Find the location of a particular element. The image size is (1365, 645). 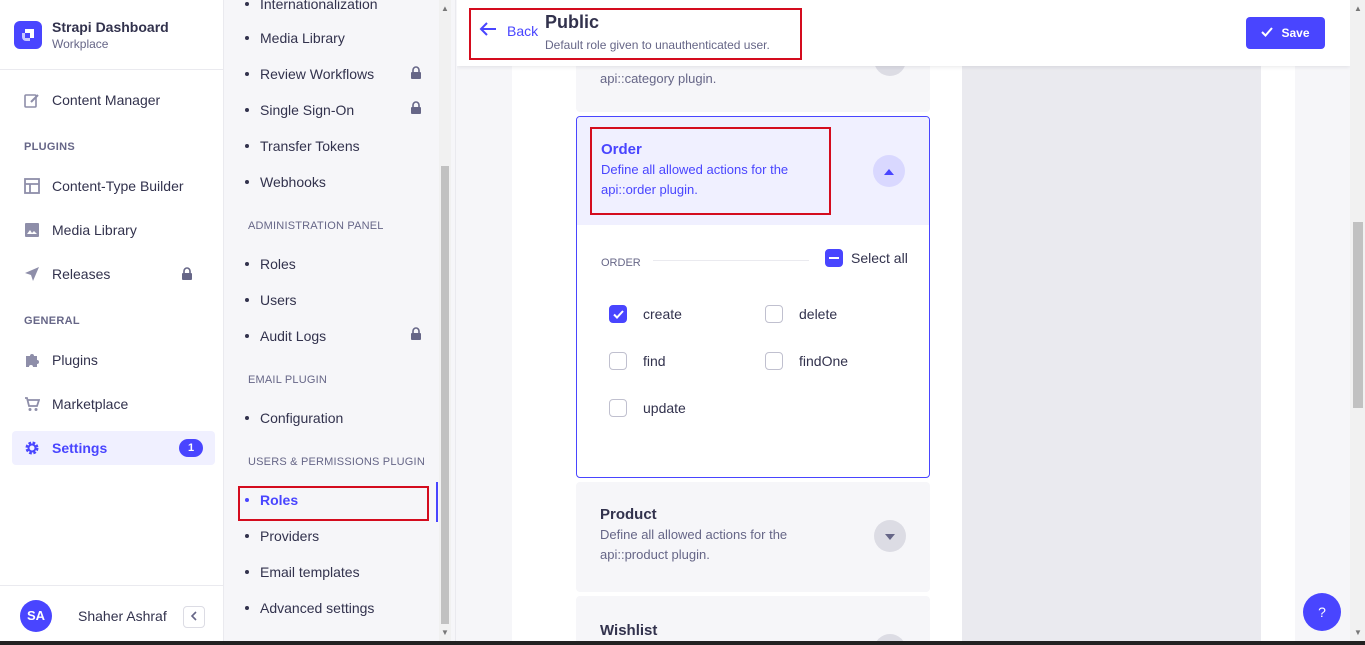

chevron-up-icon is located at coordinates (889, 171).